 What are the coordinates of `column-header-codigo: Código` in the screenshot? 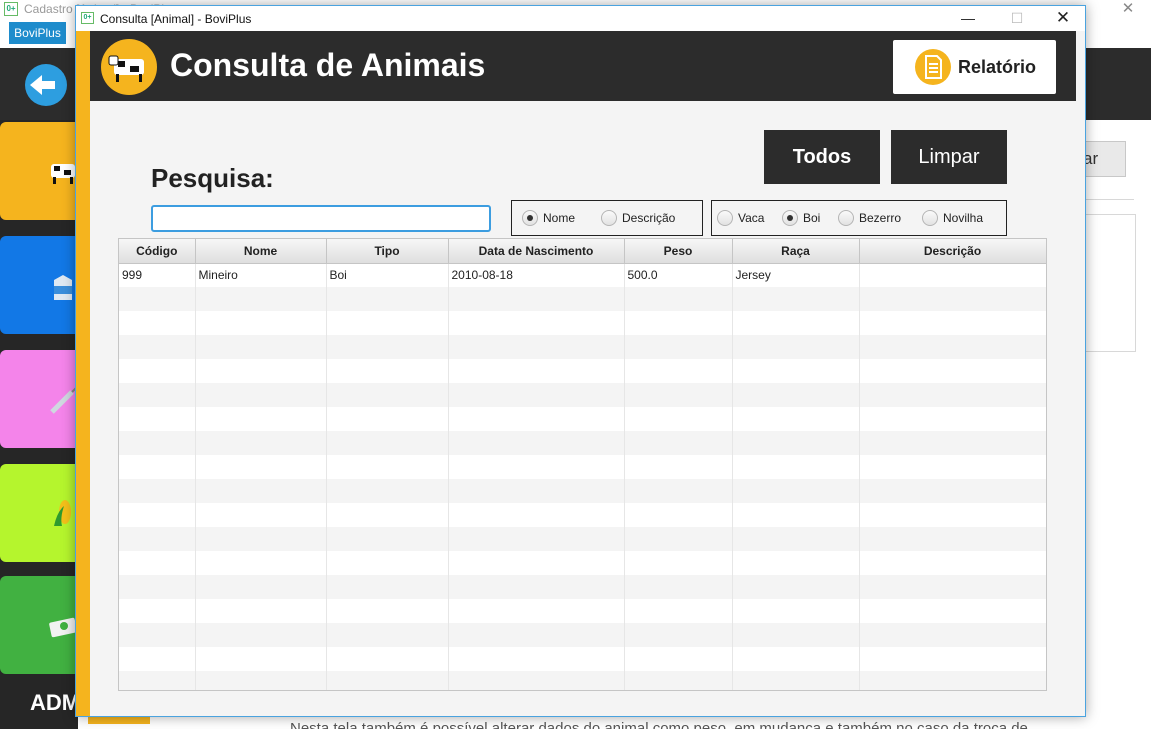 It's located at (157, 251).